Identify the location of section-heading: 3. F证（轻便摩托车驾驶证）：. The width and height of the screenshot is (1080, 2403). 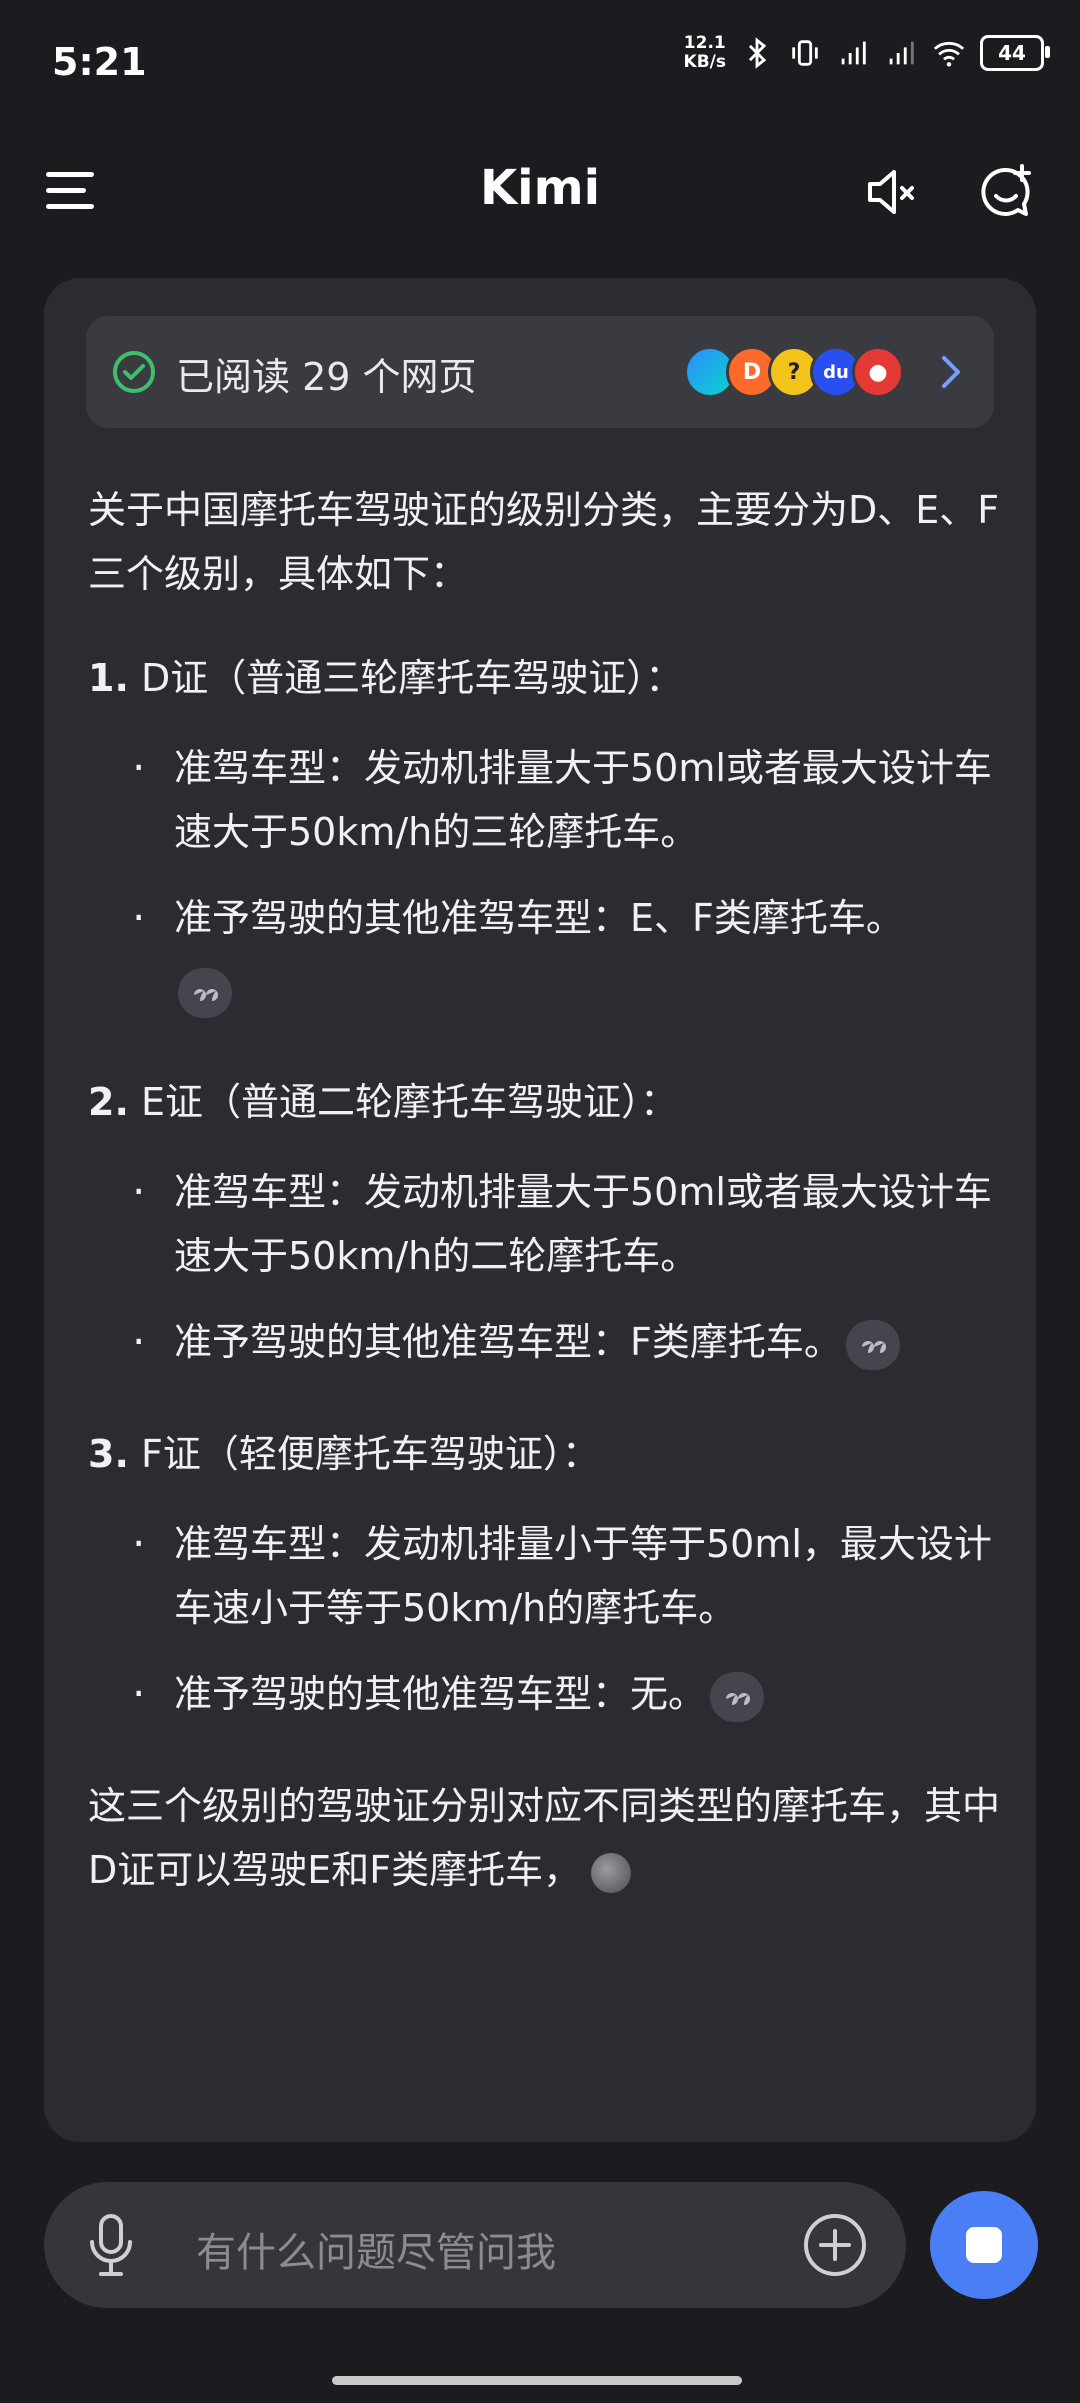
(548, 1454).